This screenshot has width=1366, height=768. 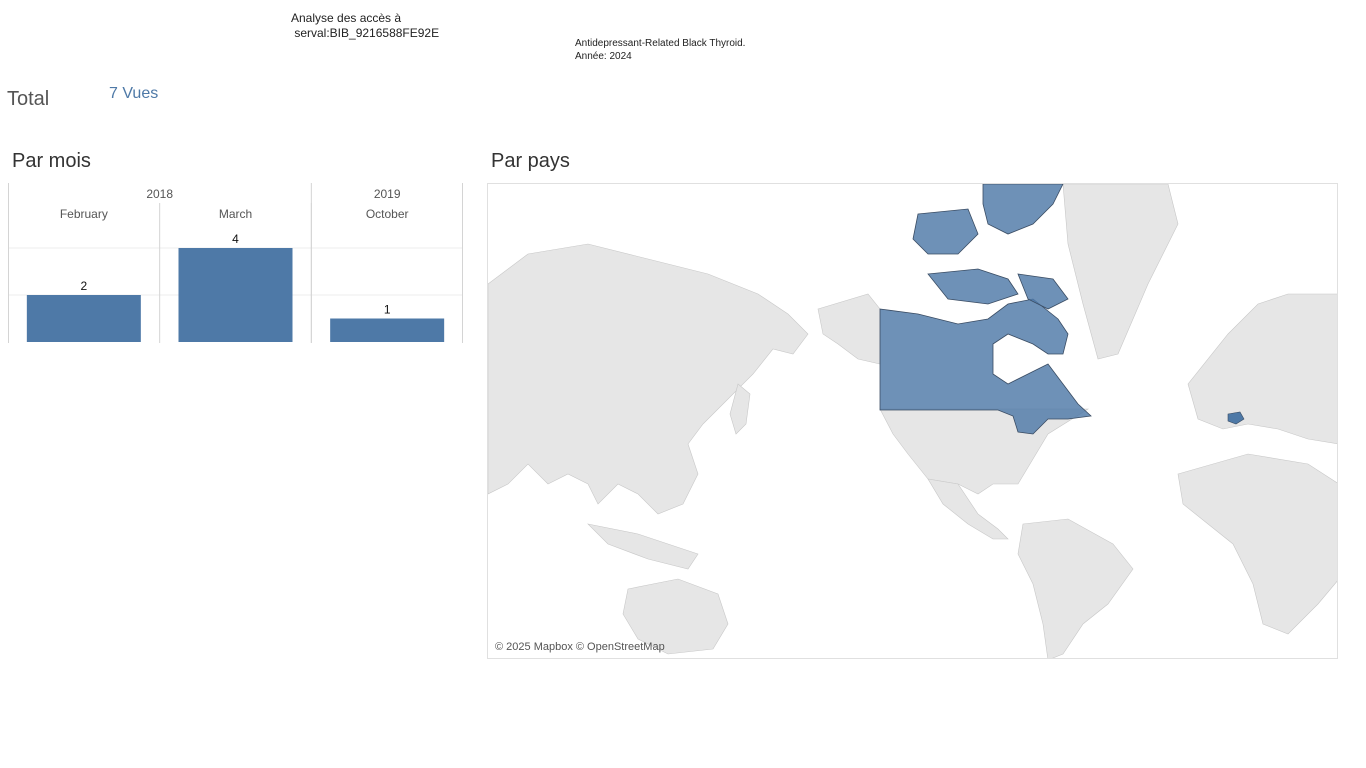 I want to click on monthly-bar-chart: 2018 2019 February 2 March 4 October 1, so click(x=235, y=263).